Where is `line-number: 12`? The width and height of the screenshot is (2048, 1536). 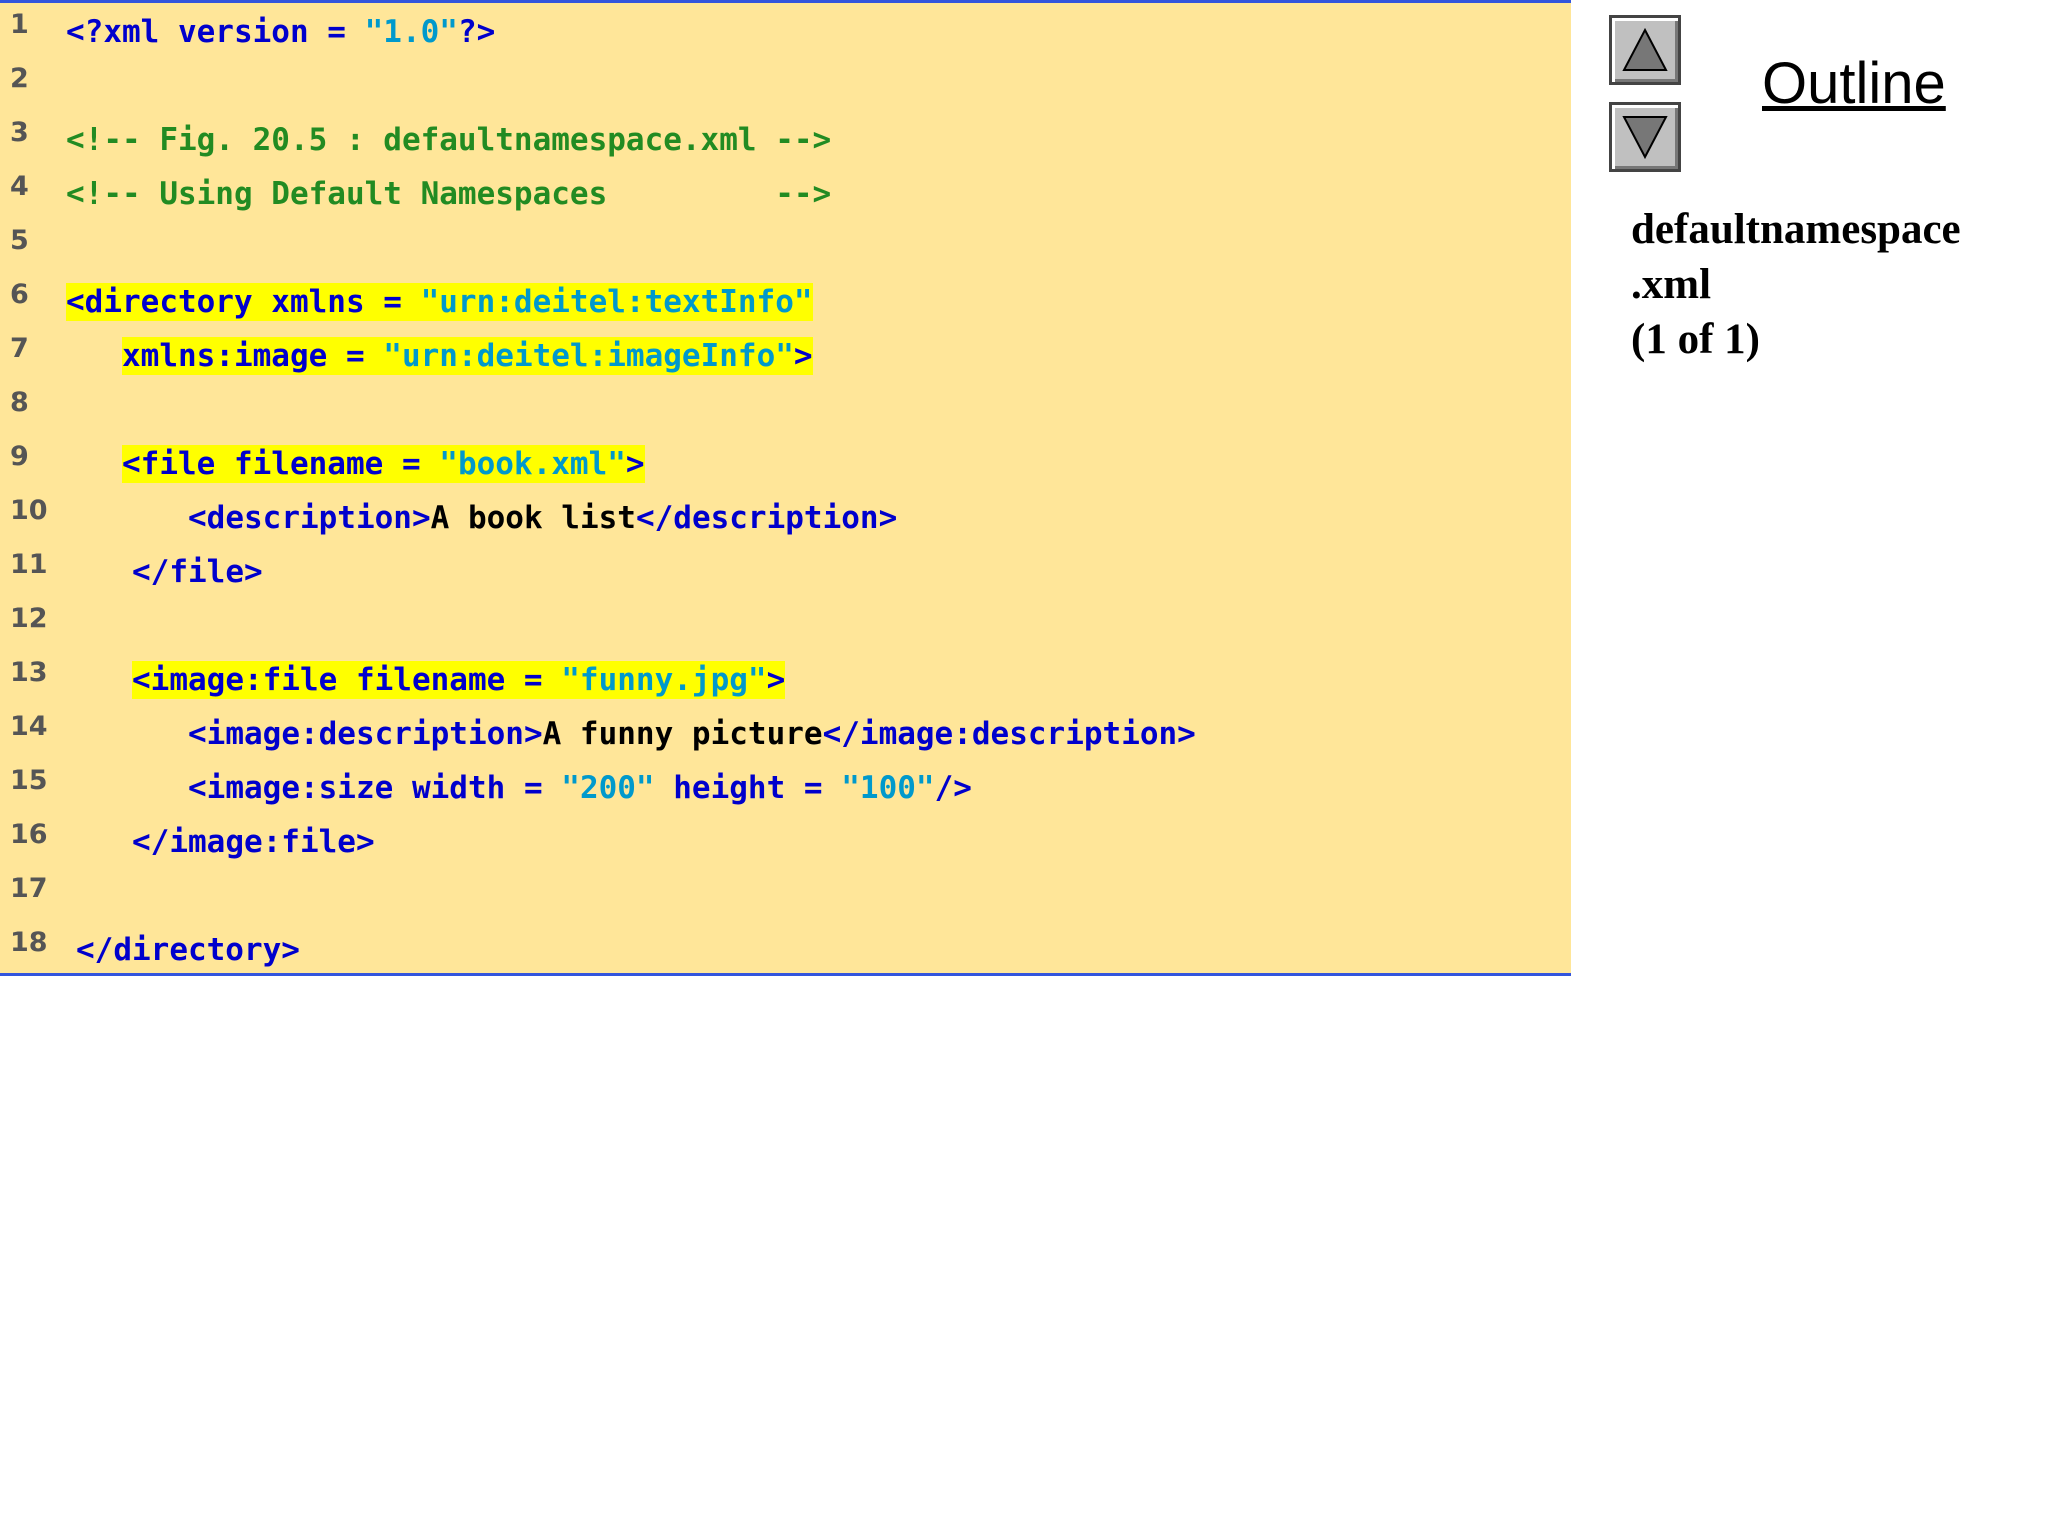
line-number: 12 is located at coordinates (29, 618).